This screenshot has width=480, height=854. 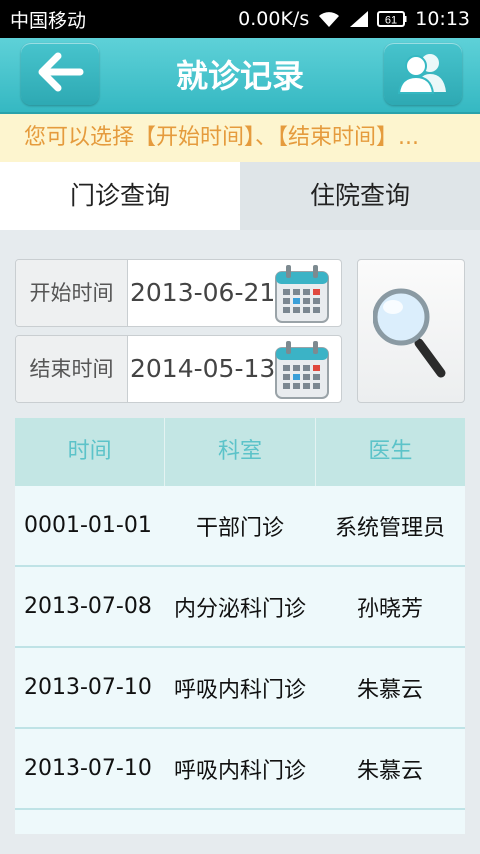 I want to click on start-date-value: 2013-06-21, so click(x=202, y=293).